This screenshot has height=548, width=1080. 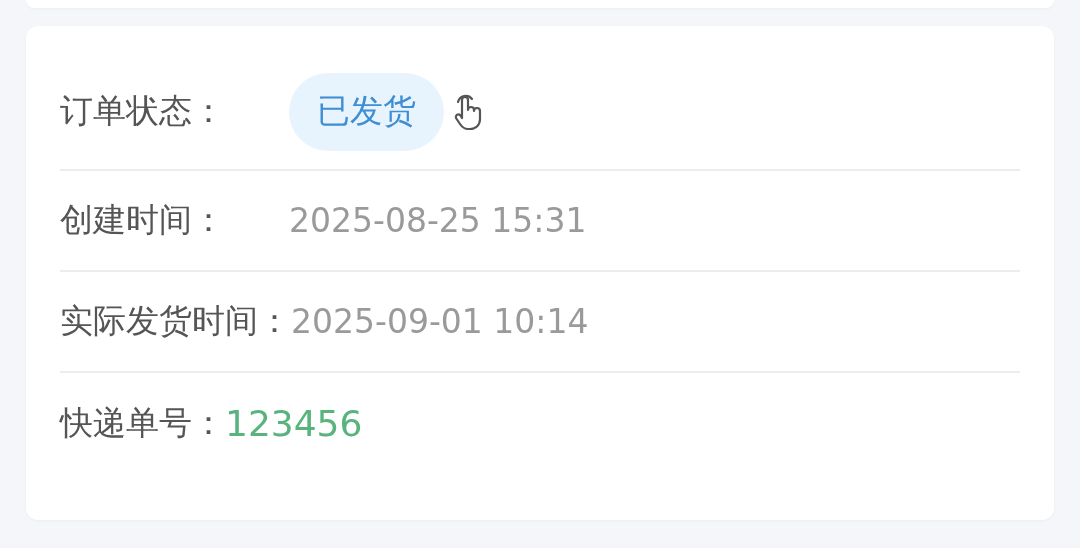 What do you see at coordinates (438, 220) in the screenshot?
I see `timestamp: 2025-08-25 15:31` at bounding box center [438, 220].